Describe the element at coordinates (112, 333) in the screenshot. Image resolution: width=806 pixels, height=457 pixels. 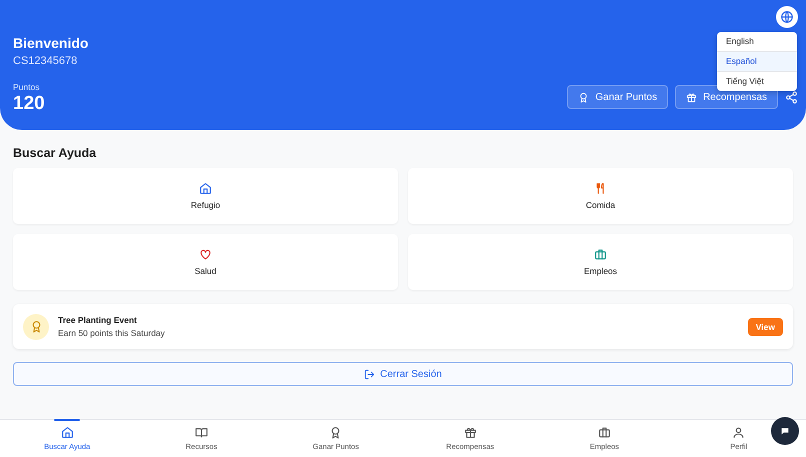
I see `event-subtitle: Earn 50 points this Saturday` at that location.